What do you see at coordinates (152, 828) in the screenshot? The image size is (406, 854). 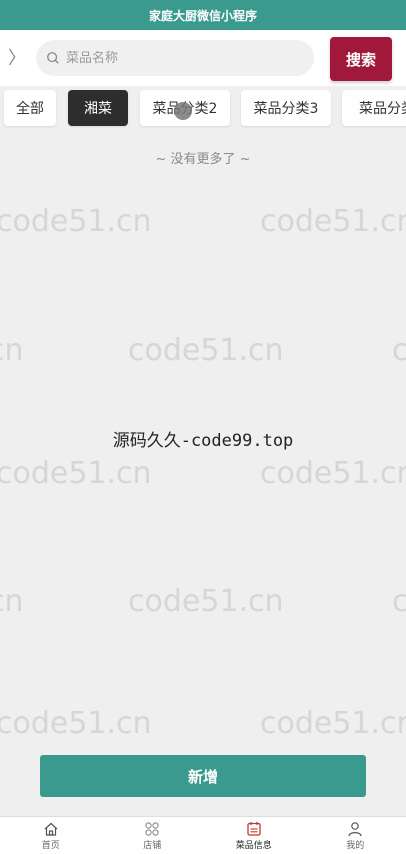 I see `grid-icon` at bounding box center [152, 828].